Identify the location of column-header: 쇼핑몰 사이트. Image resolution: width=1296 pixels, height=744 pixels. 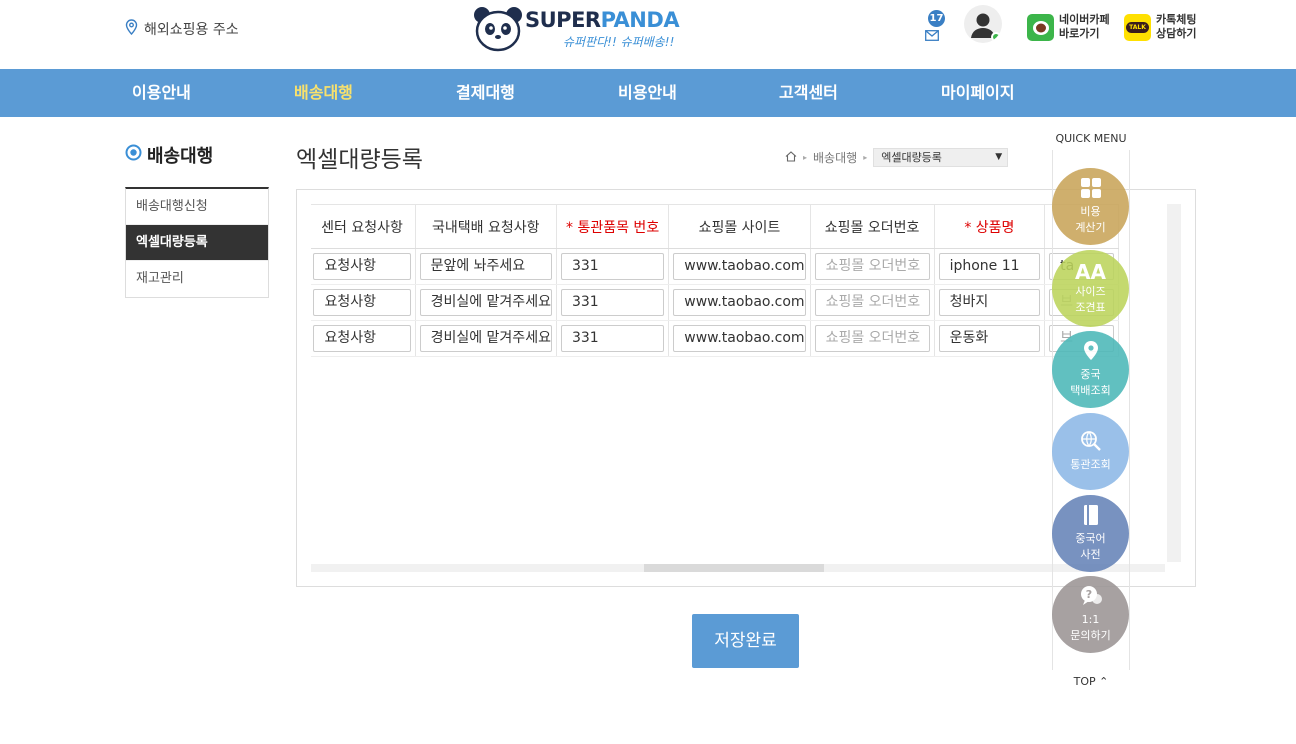
(739, 226).